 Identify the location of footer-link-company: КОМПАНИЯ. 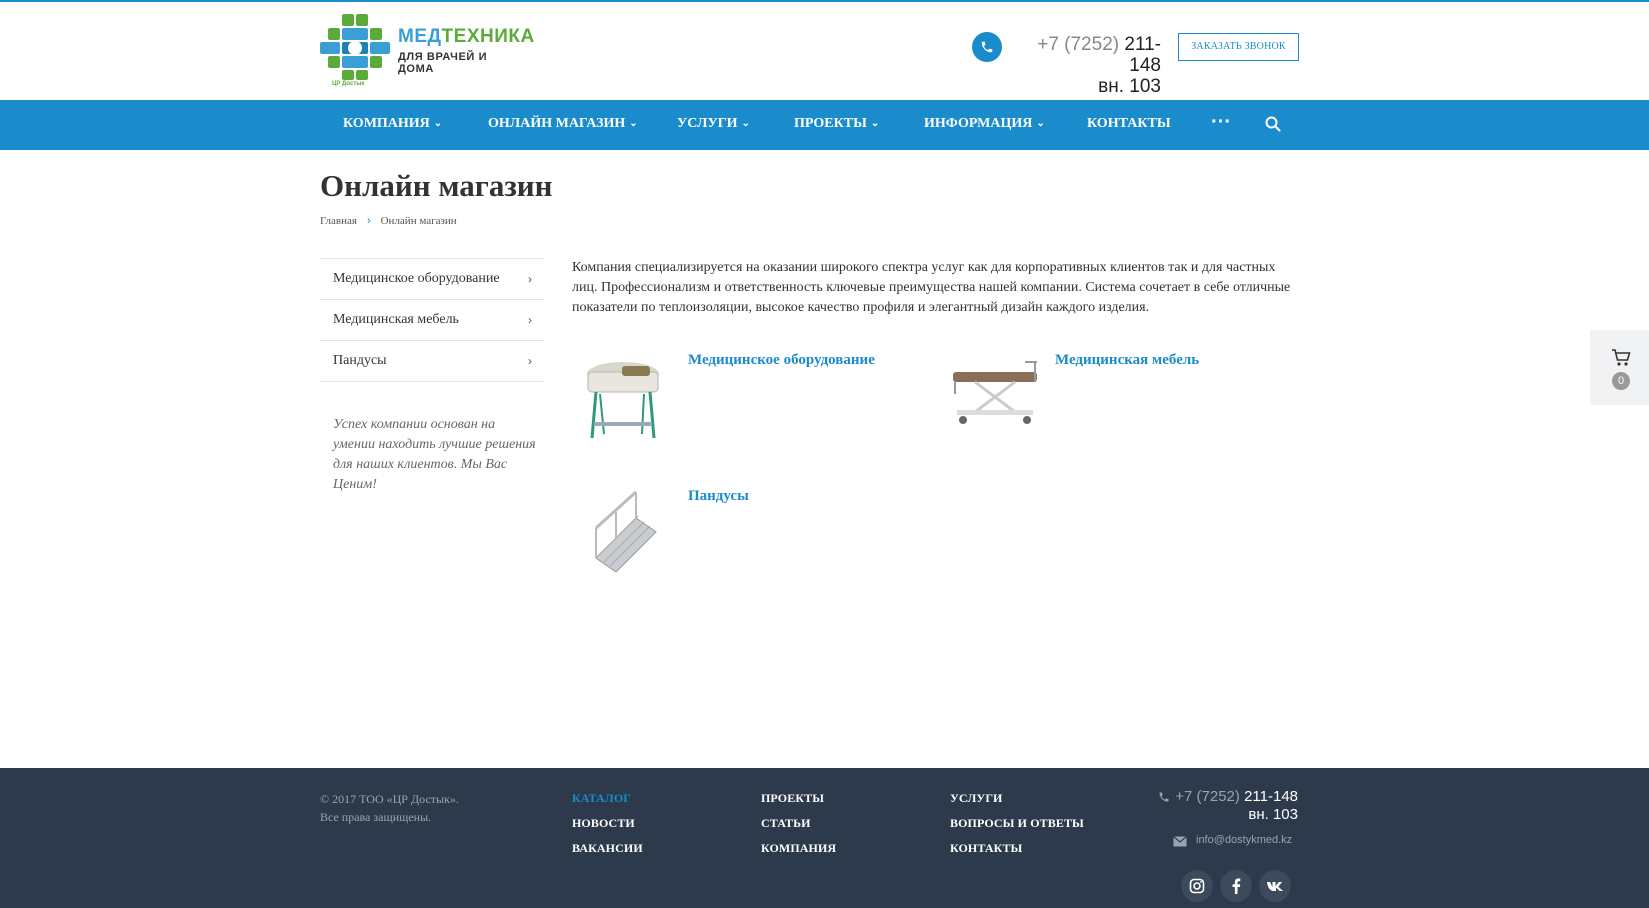
(798, 848).